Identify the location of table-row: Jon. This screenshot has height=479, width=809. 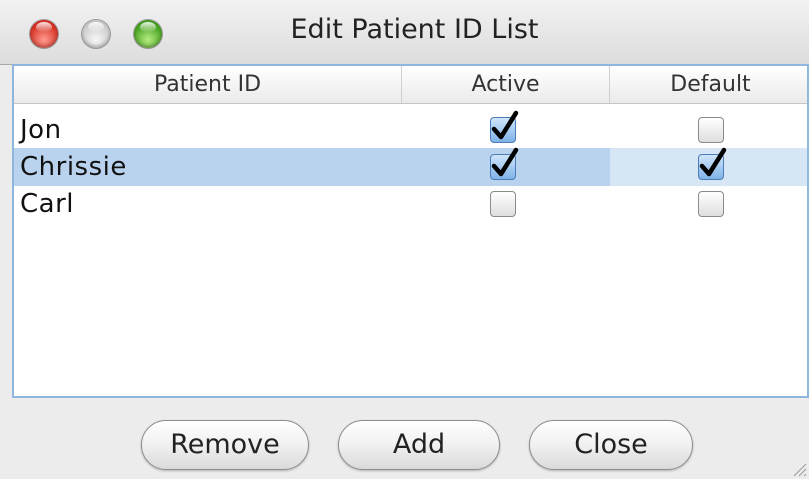
(410, 129).